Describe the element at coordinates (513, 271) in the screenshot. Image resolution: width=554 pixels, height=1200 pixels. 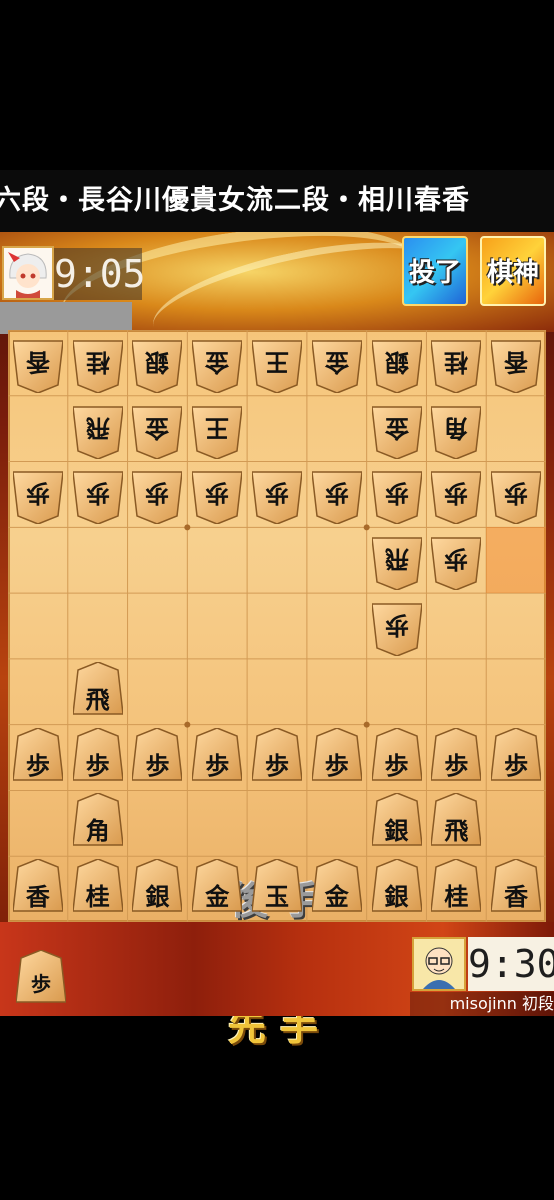
I see `shogi-god-button: 棋神` at that location.